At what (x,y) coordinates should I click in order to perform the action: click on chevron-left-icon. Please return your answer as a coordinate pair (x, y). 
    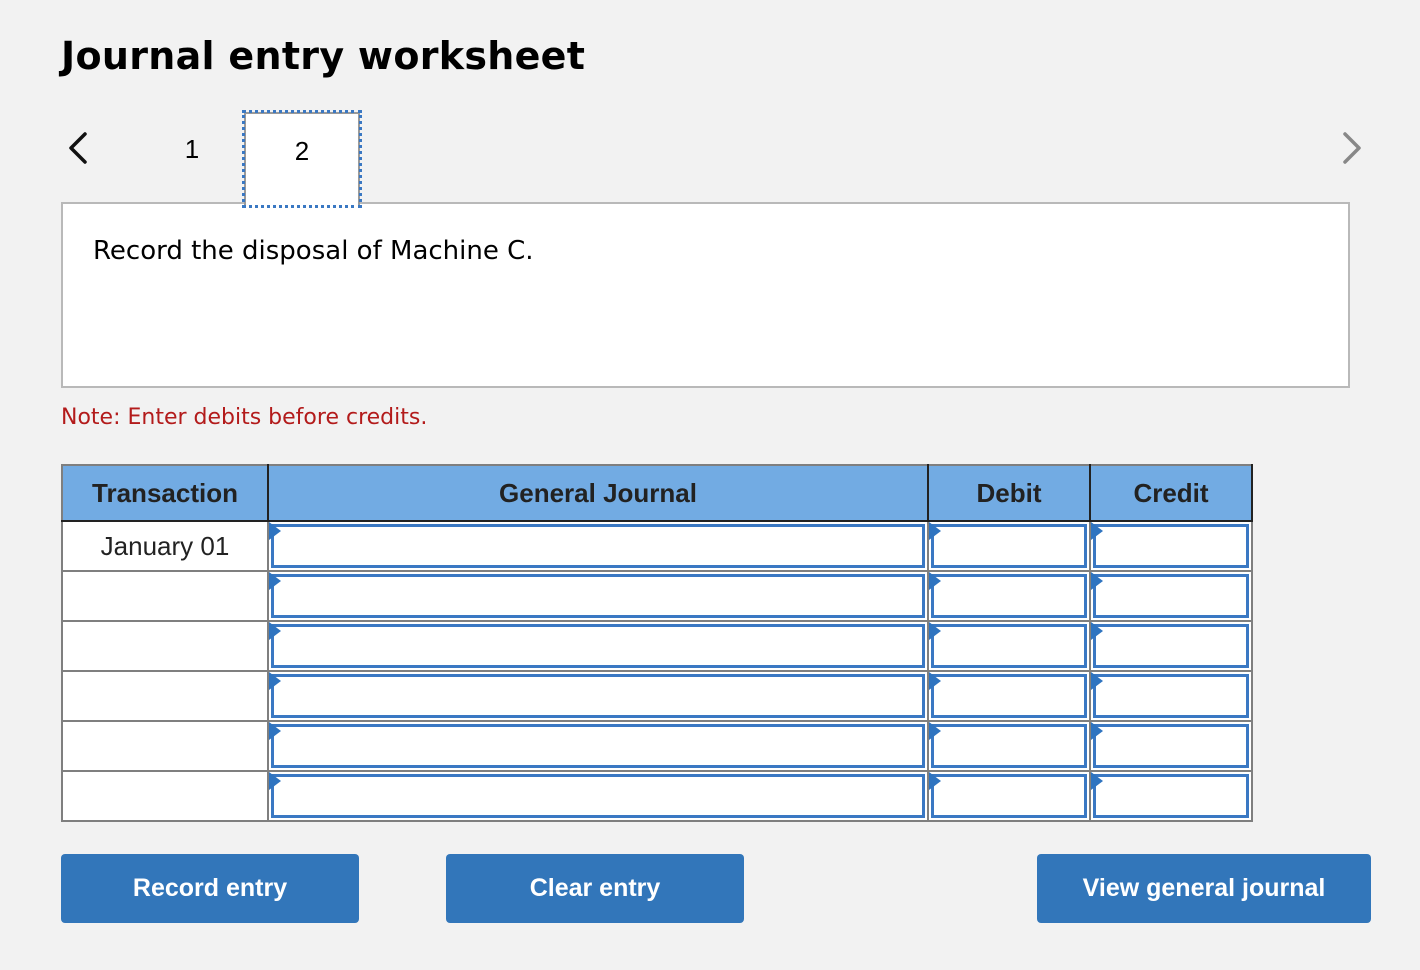
    Looking at the image, I should click on (78, 148).